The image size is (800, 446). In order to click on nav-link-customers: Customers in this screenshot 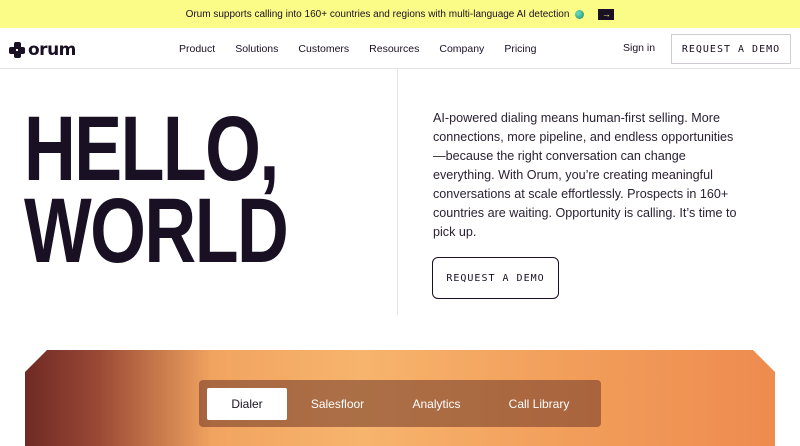, I will do `click(323, 49)`.